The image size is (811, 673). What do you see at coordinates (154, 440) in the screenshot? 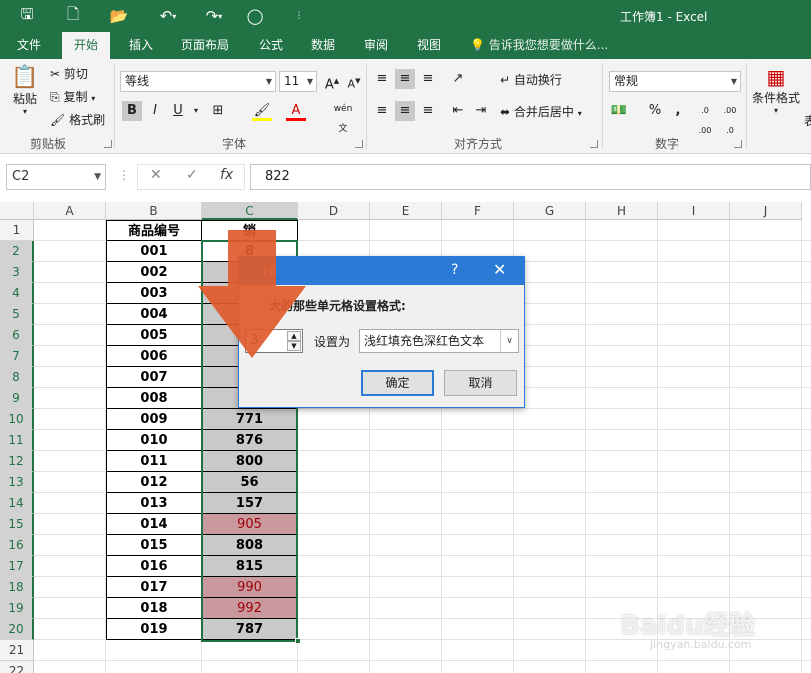
I see `code-cell: 010` at bounding box center [154, 440].